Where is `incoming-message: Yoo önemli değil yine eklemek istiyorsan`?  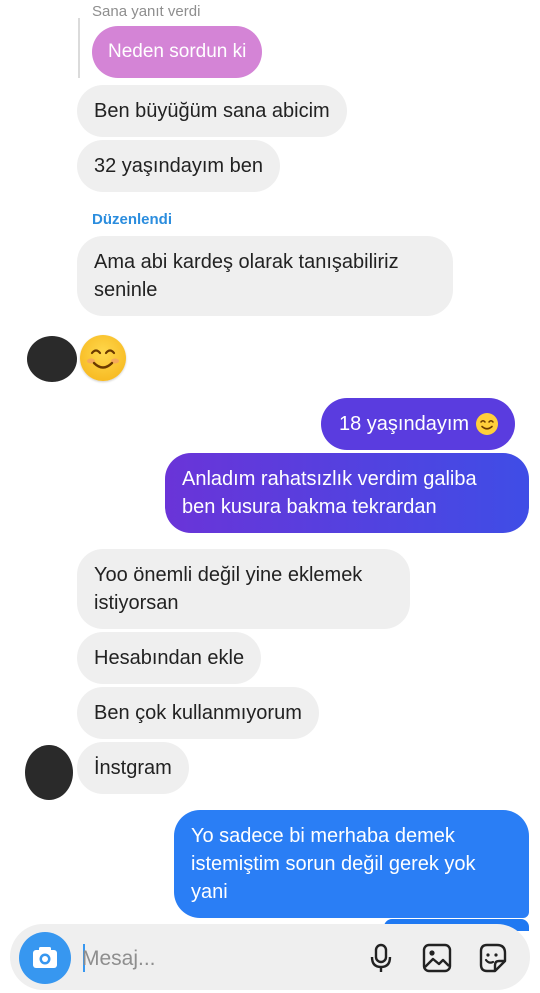
incoming-message: Yoo önemli değil yine eklemek istiyorsan is located at coordinates (243, 589).